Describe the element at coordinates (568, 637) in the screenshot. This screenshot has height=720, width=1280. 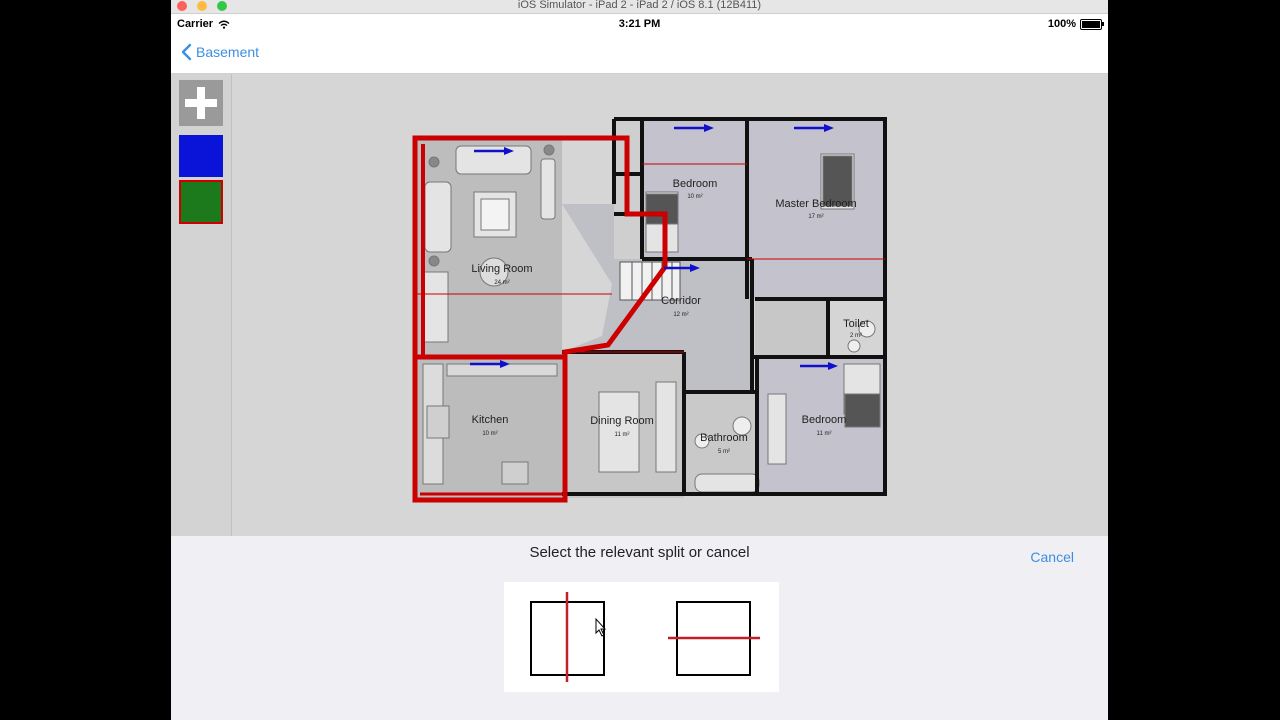
I see `vertical-split-icon` at that location.